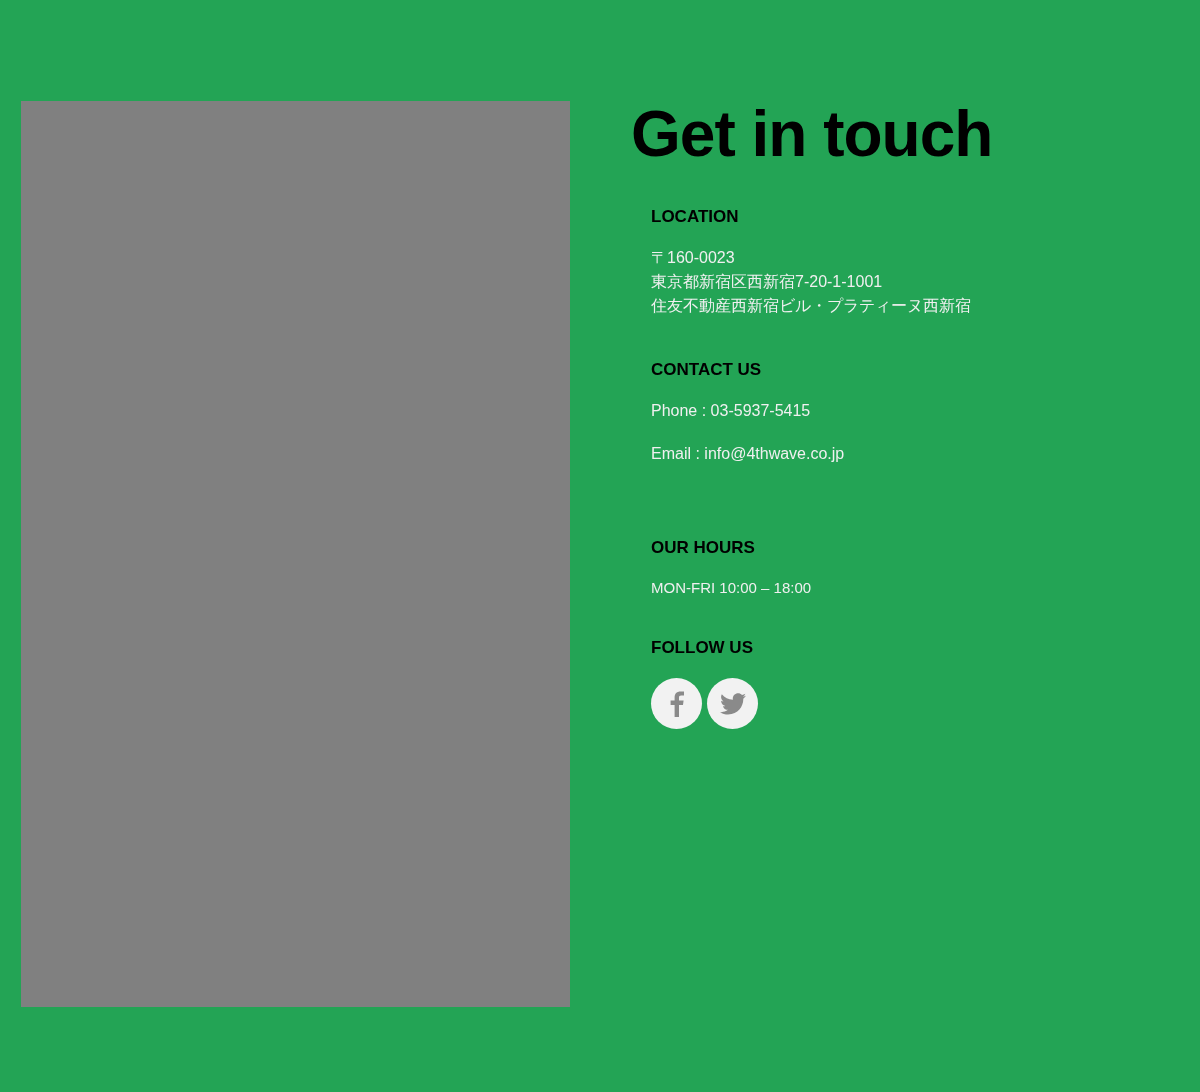  I want to click on section-heading: LOCATION, so click(695, 217).